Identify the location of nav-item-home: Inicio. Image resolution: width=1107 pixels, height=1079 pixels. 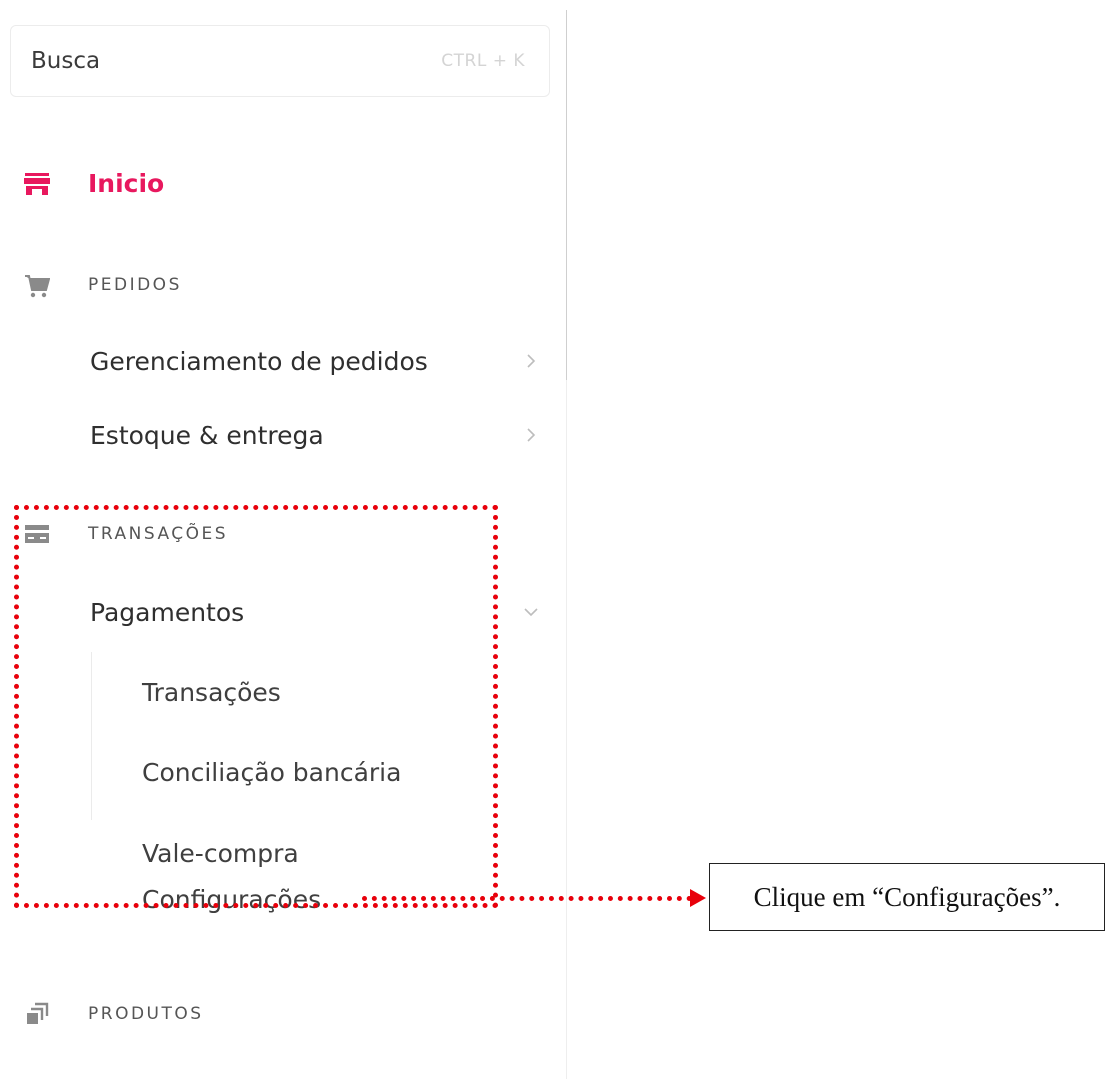
(282, 183).